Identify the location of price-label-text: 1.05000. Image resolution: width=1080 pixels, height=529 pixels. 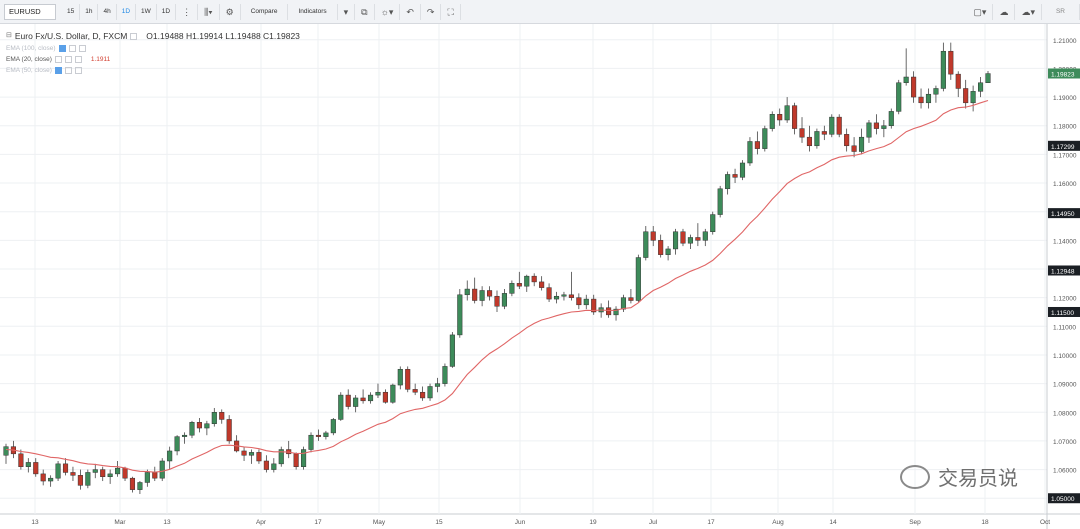
(1063, 499).